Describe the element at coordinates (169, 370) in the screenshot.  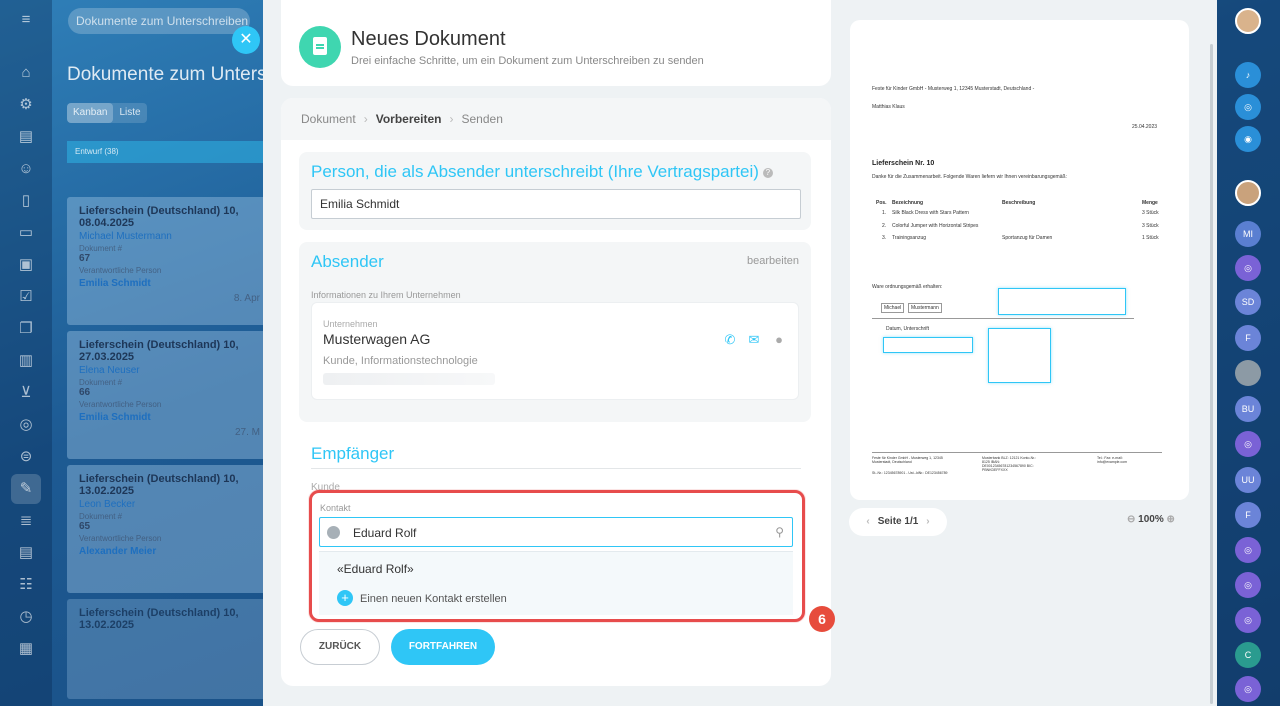
I see `card-client: Elena Neuser` at that location.